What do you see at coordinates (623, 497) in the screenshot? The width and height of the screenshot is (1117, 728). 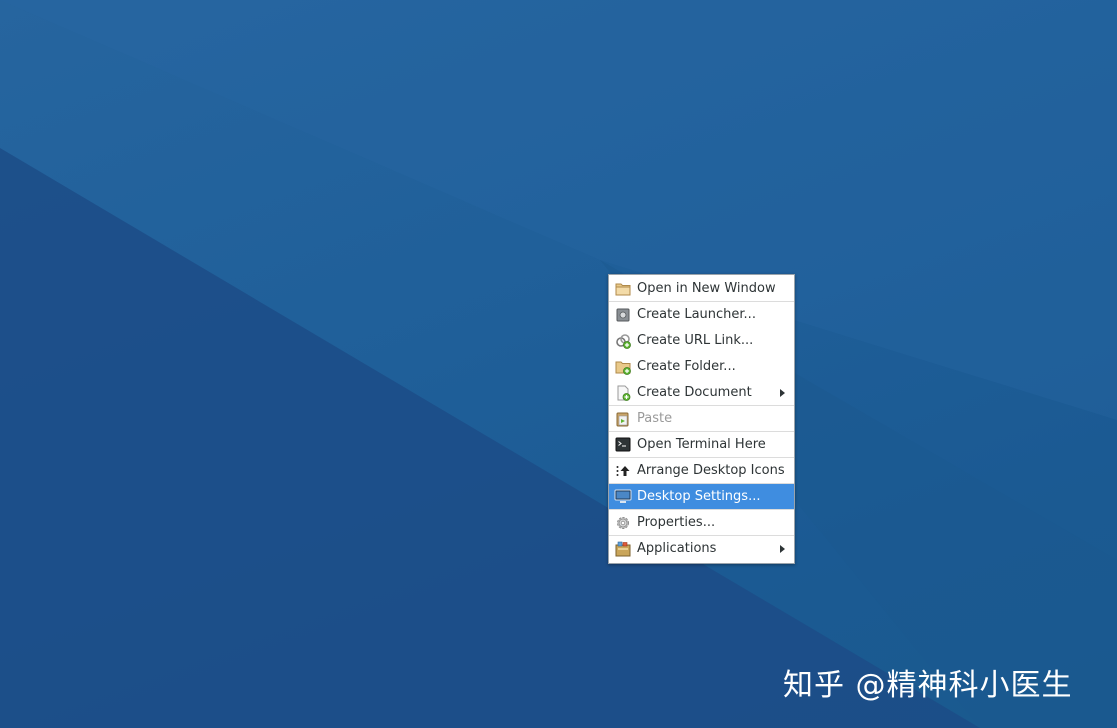 I see `monitor-icon` at bounding box center [623, 497].